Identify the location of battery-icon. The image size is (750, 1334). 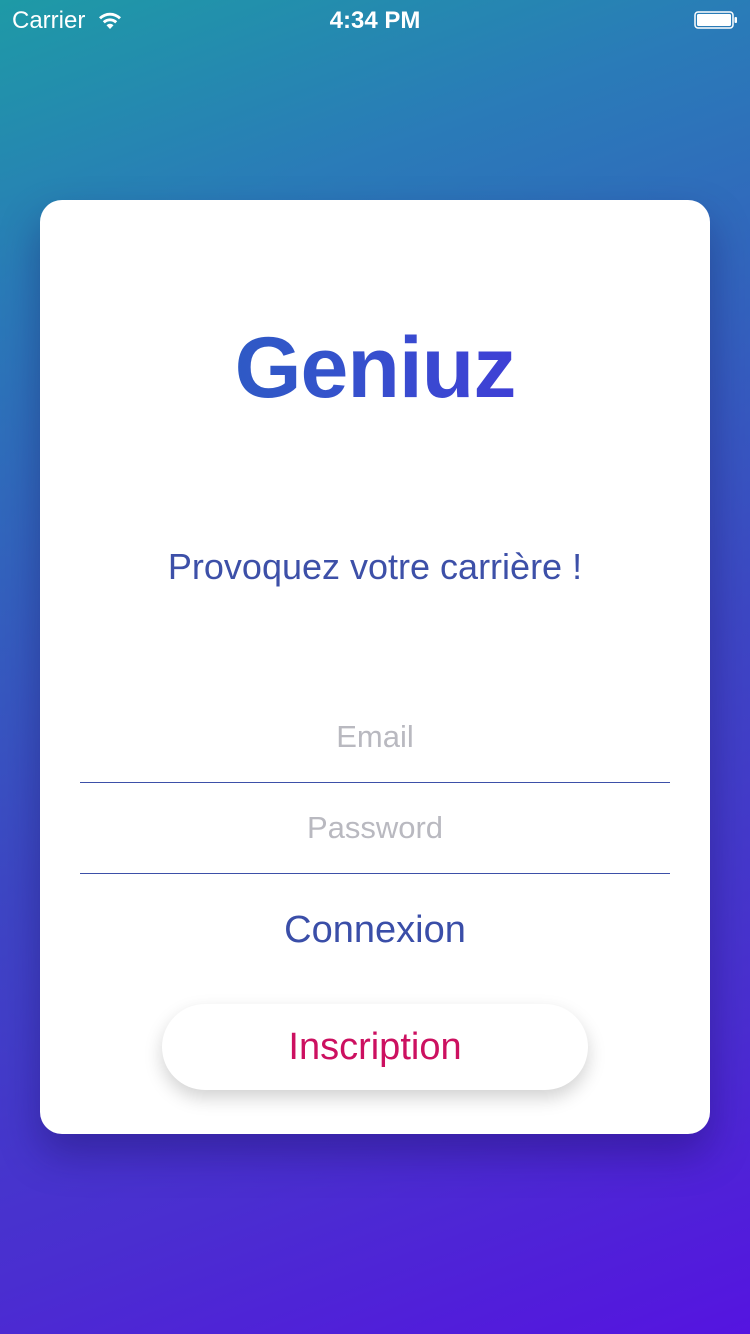
(715, 20).